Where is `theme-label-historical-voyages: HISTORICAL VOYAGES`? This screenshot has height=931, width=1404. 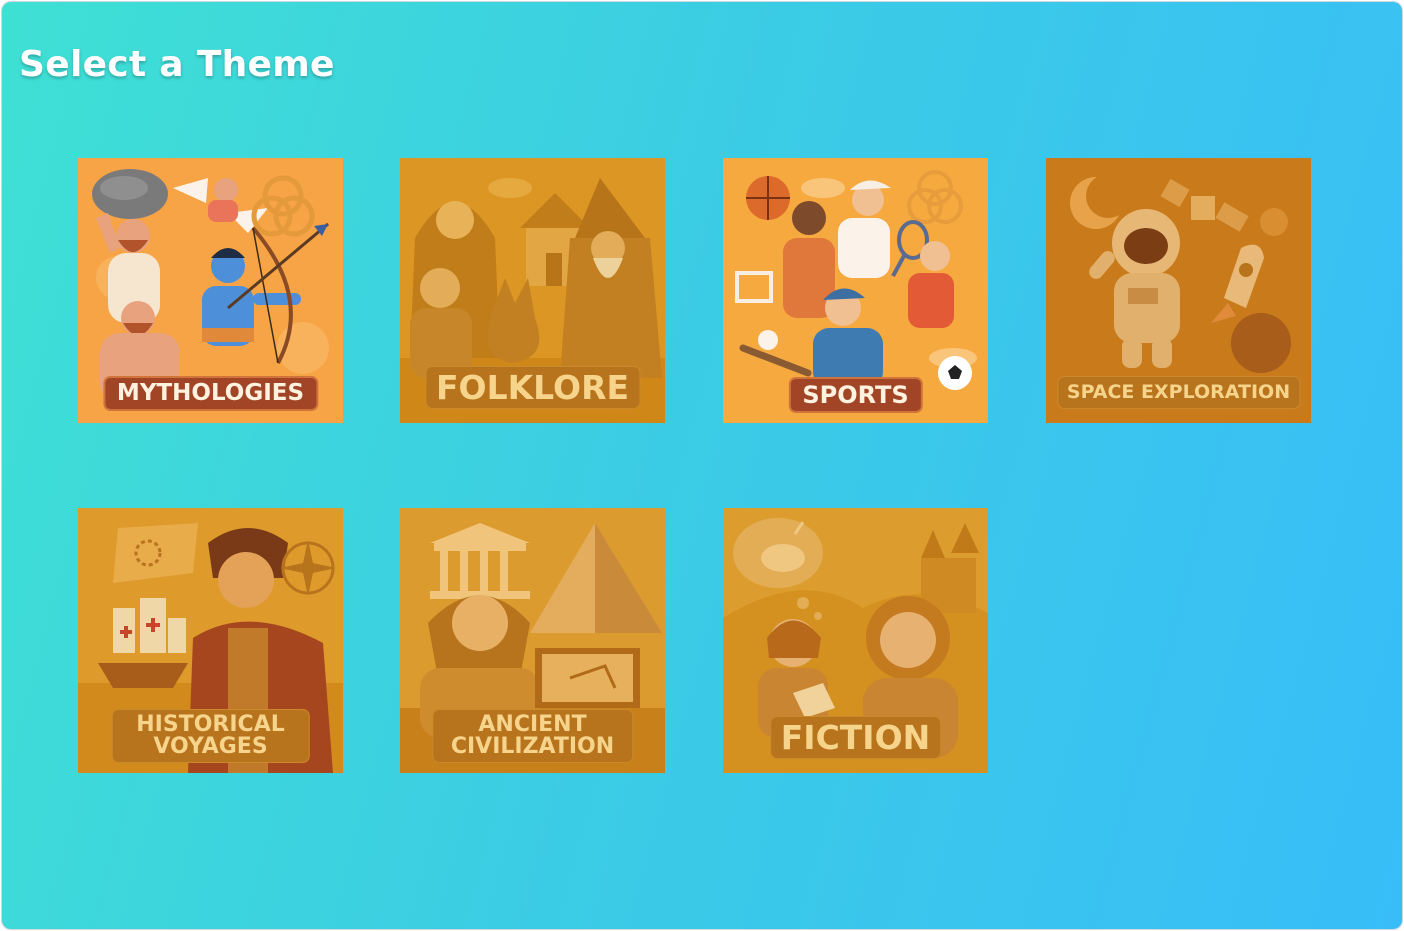 theme-label-historical-voyages: HISTORICAL VOYAGES is located at coordinates (210, 736).